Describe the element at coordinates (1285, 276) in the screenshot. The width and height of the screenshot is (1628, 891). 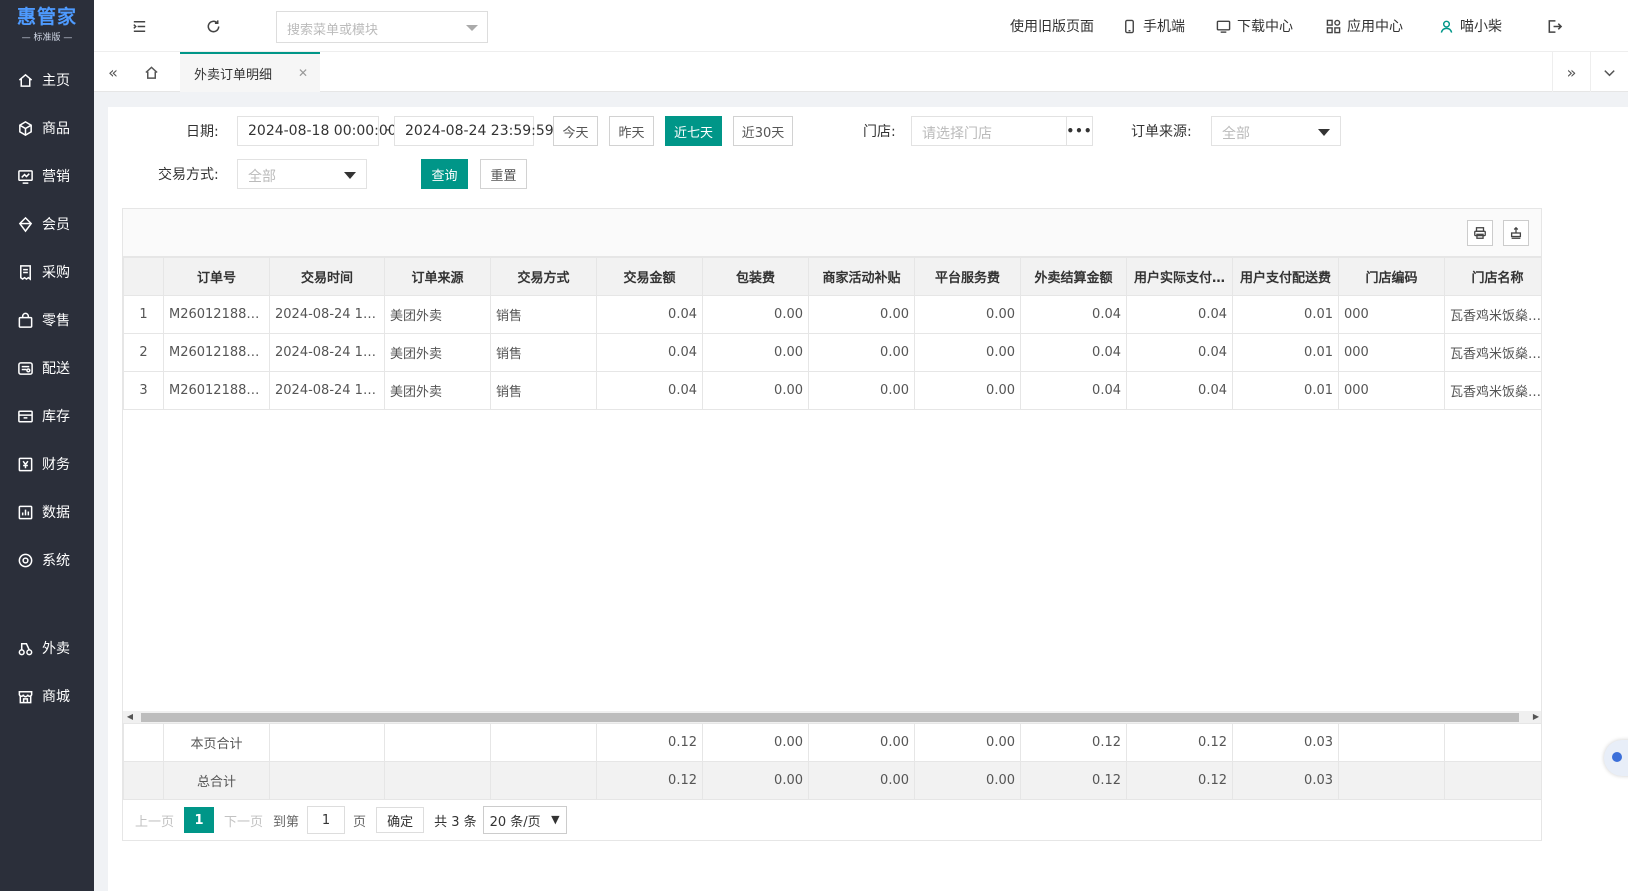
I see `column-header-11: 用户支付配送费` at that location.